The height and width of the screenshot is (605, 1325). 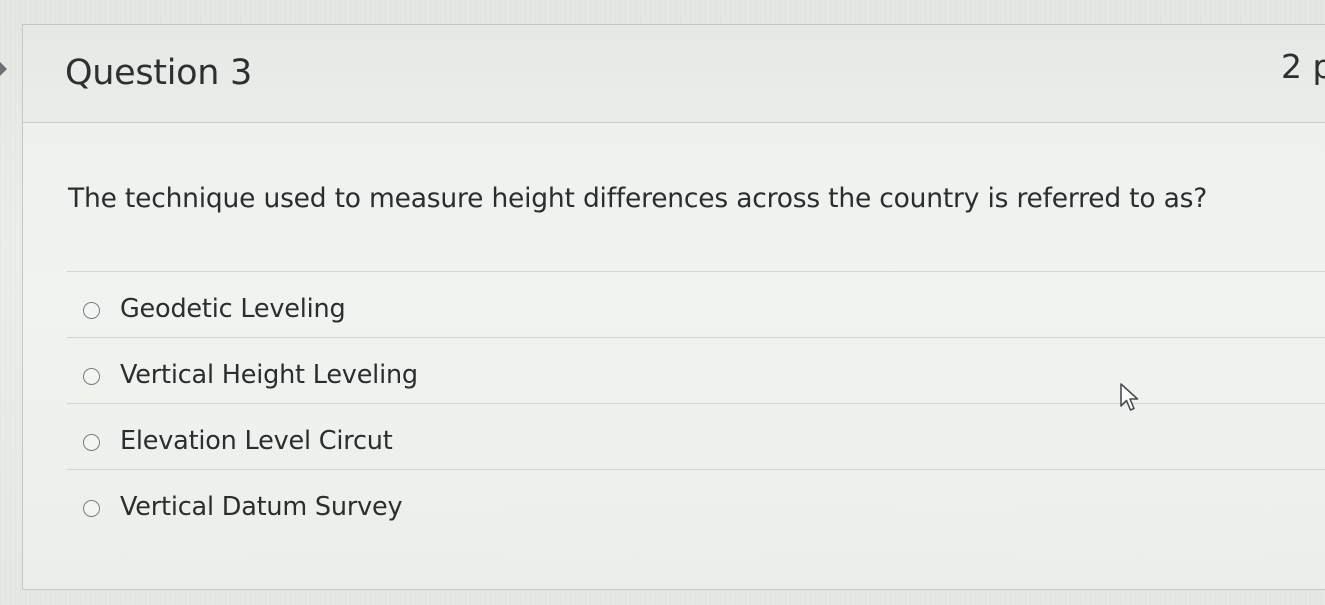 I want to click on answer-option: Geodetic Leveling, so click(x=696, y=304).